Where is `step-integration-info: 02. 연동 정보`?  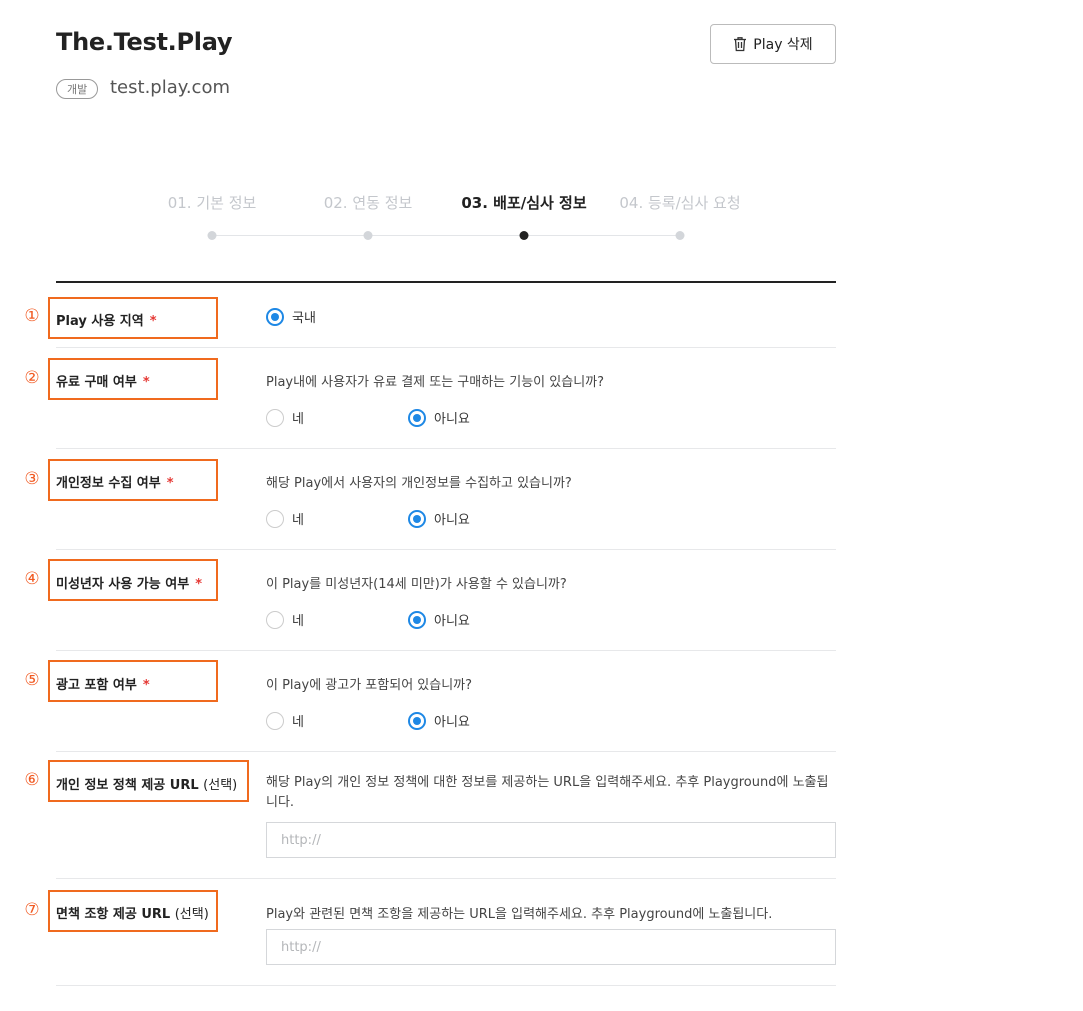
step-integration-info: 02. 연동 정보 is located at coordinates (368, 202).